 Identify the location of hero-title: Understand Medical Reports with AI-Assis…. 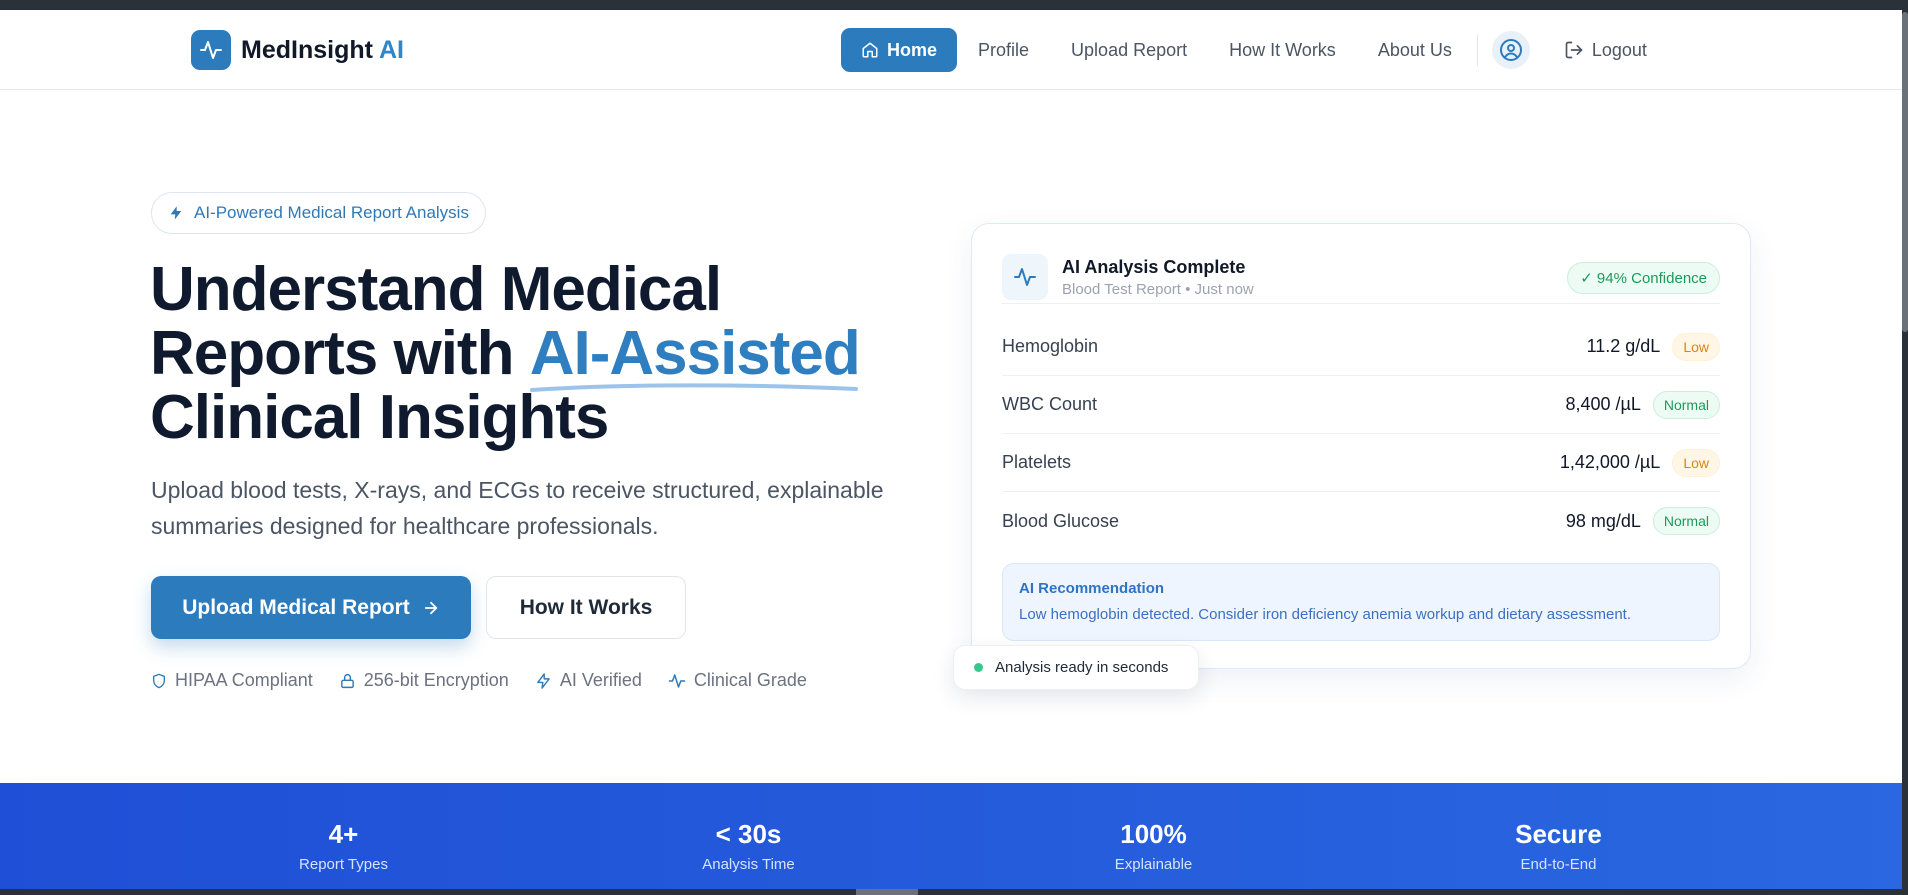
(505, 353).